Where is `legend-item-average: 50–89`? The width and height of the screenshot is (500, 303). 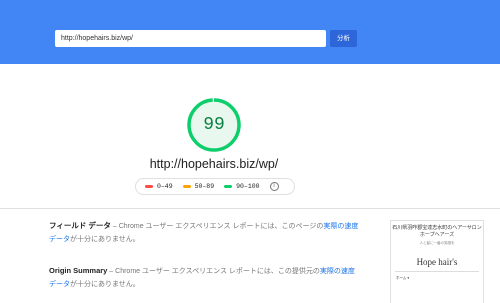 legend-item-average: 50–89 is located at coordinates (198, 186).